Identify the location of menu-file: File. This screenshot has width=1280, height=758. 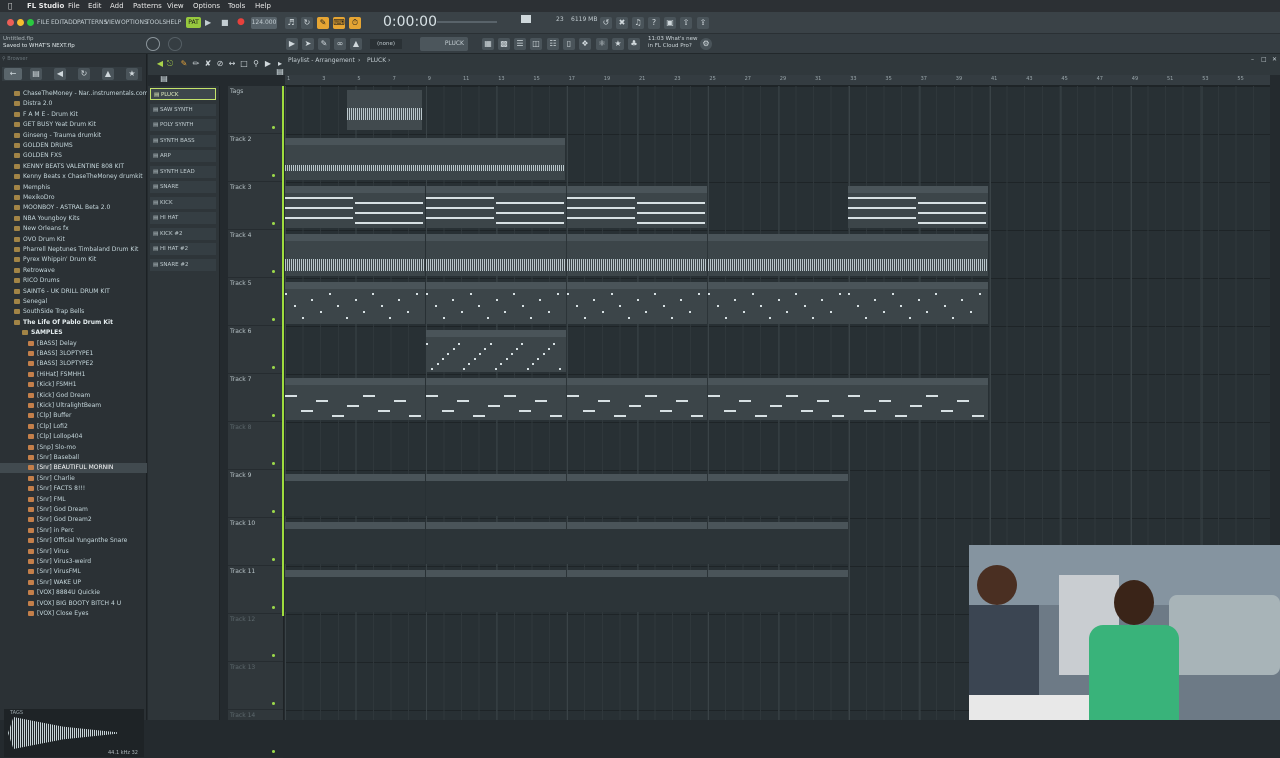
(74, 6).